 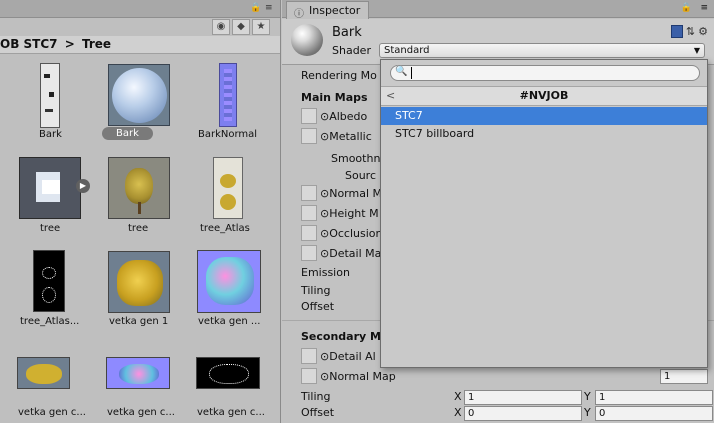 I want to click on popup-category-header: < #NVJOB, so click(x=544, y=96).